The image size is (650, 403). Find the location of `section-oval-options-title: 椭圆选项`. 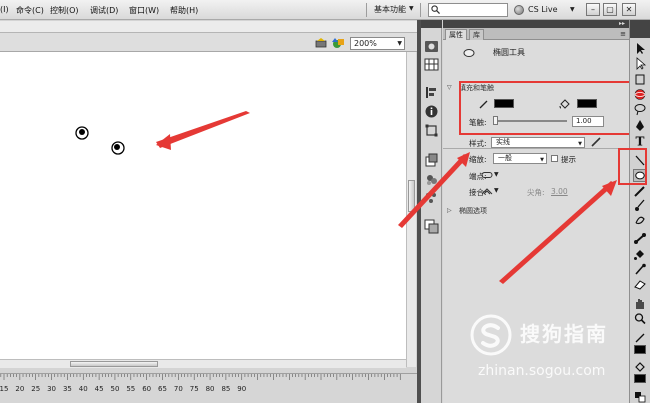

section-oval-options-title: 椭圆选项 is located at coordinates (473, 211).